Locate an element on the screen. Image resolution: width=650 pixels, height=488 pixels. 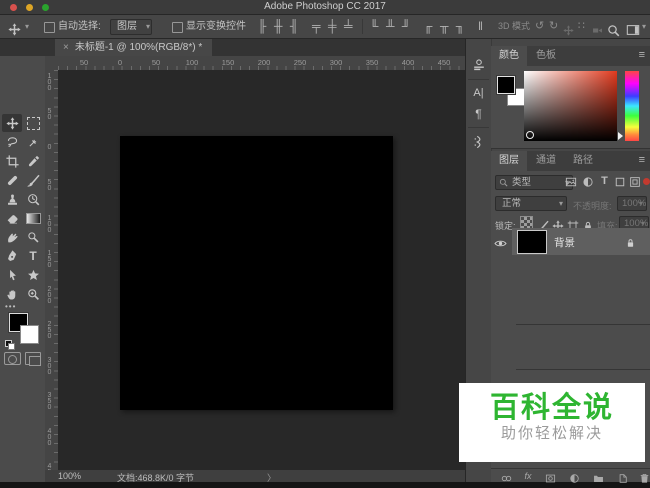
distribute-bottom-edges-button: ╜ is located at coordinates (406, 26).